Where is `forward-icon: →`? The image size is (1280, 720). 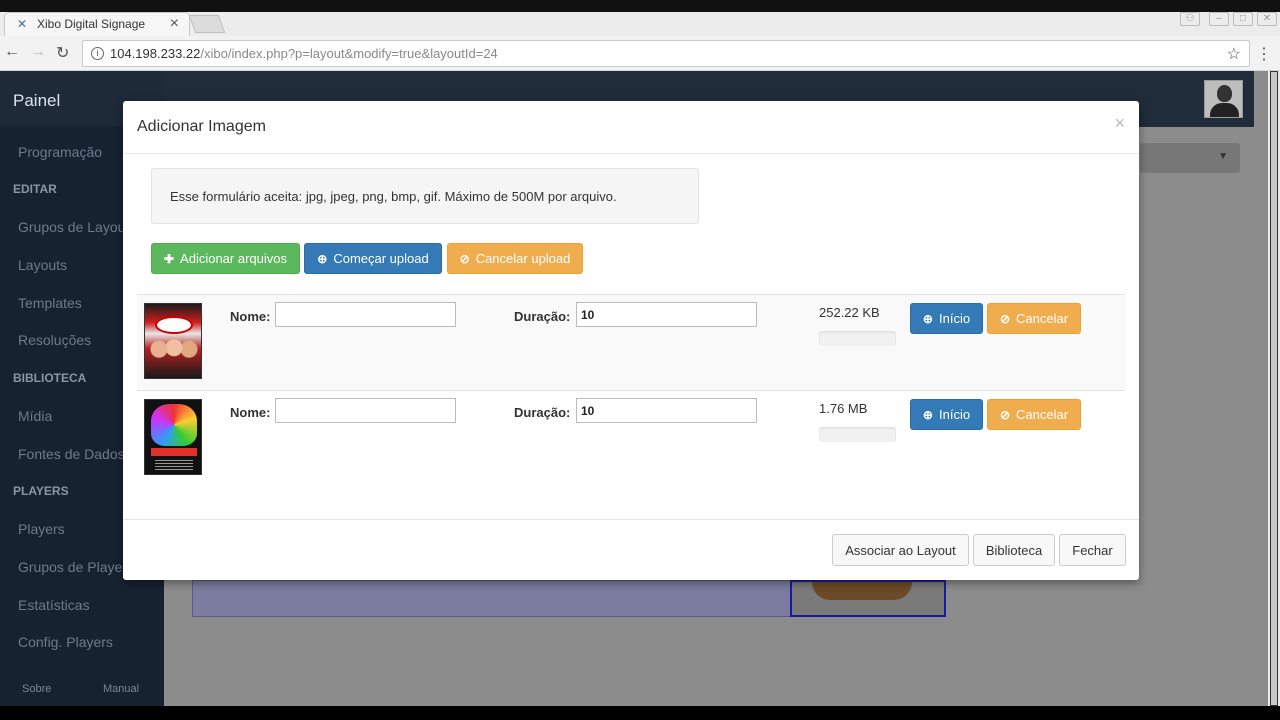 forward-icon: → is located at coordinates (38, 52).